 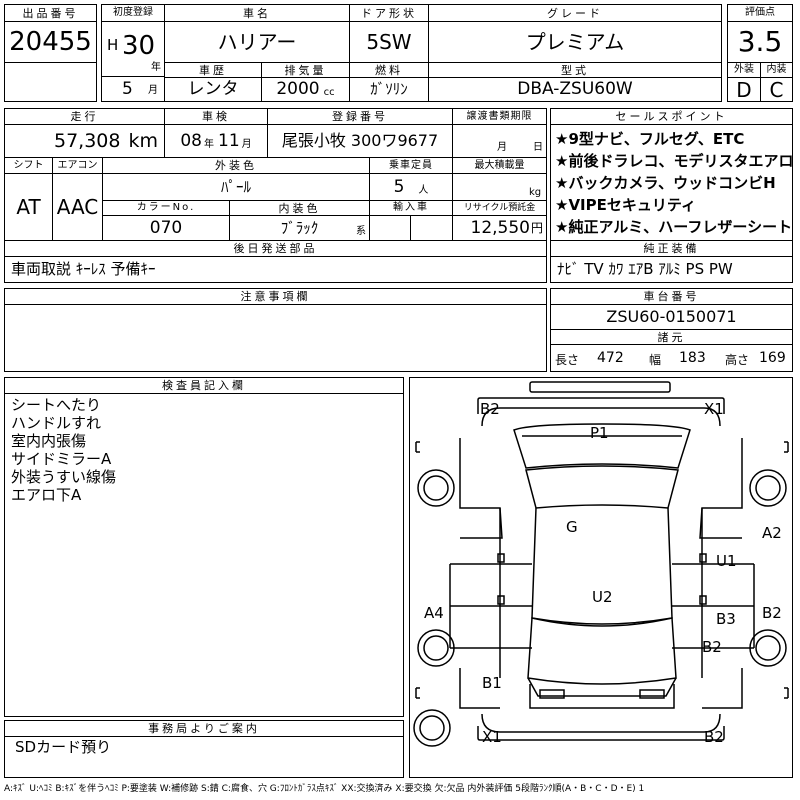 What do you see at coordinates (502, 147) in the screenshot?
I see `transfer-month-unit: 月` at bounding box center [502, 147].